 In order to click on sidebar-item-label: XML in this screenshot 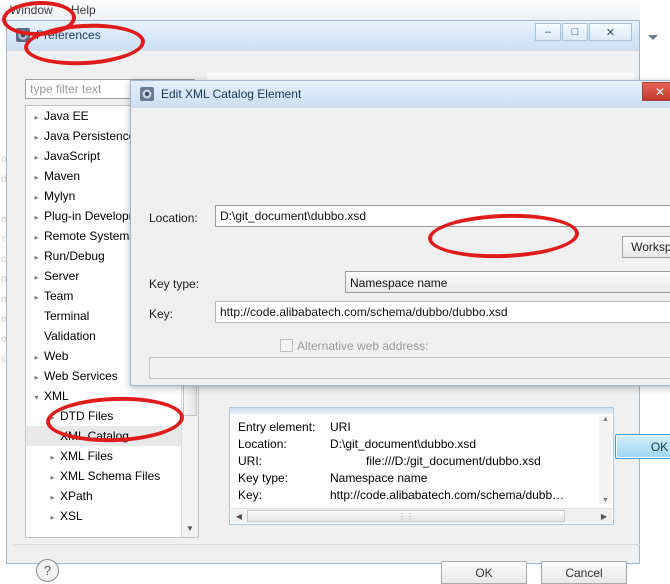, I will do `click(56, 396)`.